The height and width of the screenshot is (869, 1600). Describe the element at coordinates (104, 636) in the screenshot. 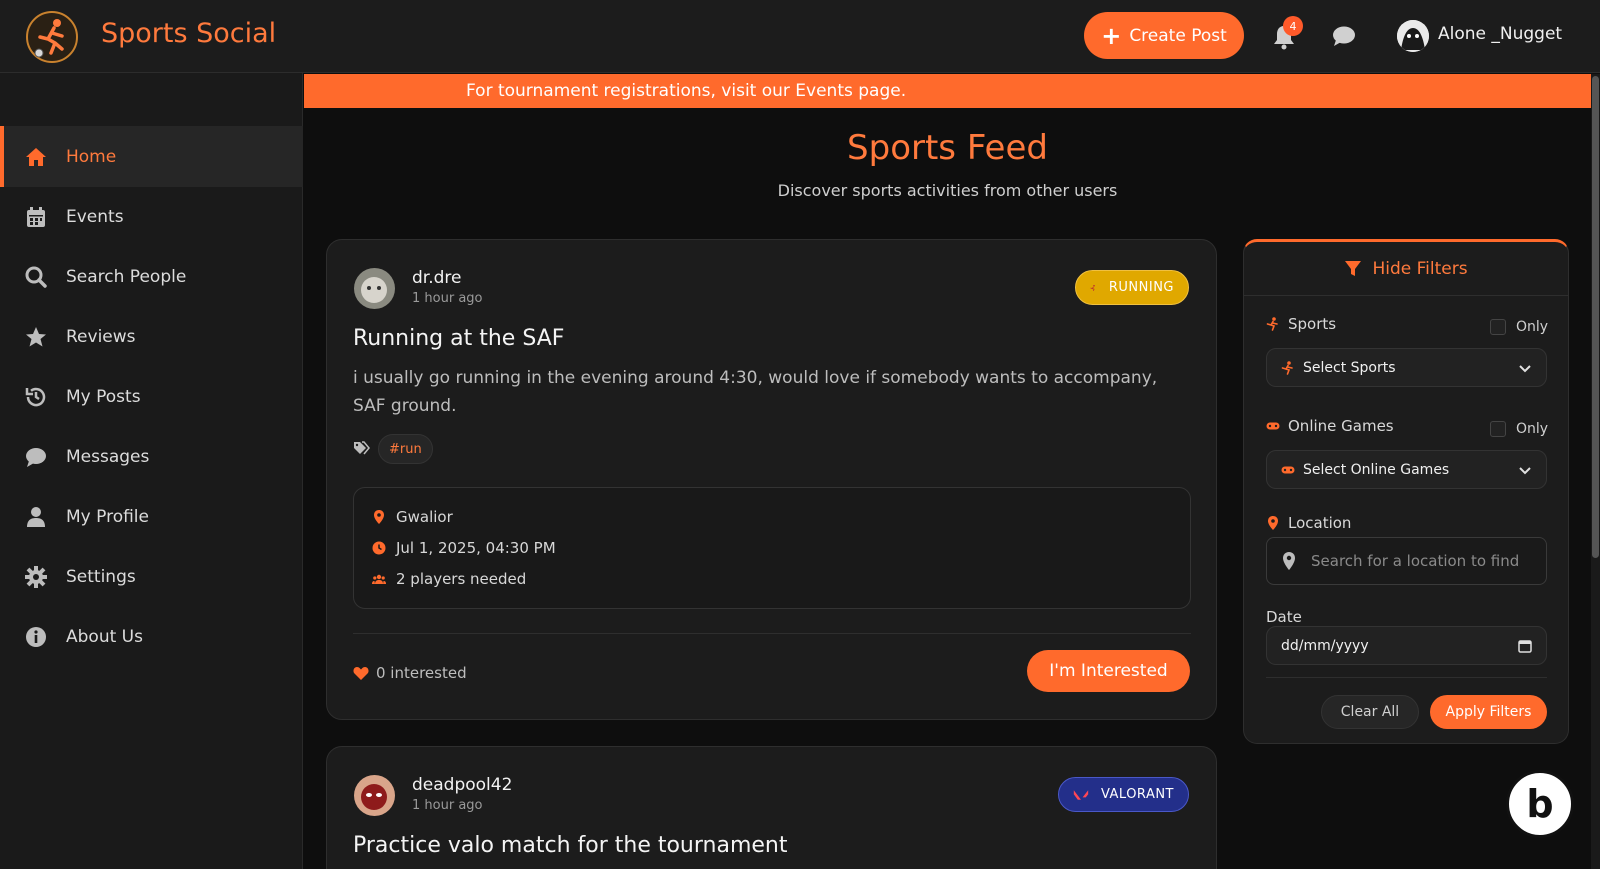

I see `sidebar-item-label: About Us` at that location.